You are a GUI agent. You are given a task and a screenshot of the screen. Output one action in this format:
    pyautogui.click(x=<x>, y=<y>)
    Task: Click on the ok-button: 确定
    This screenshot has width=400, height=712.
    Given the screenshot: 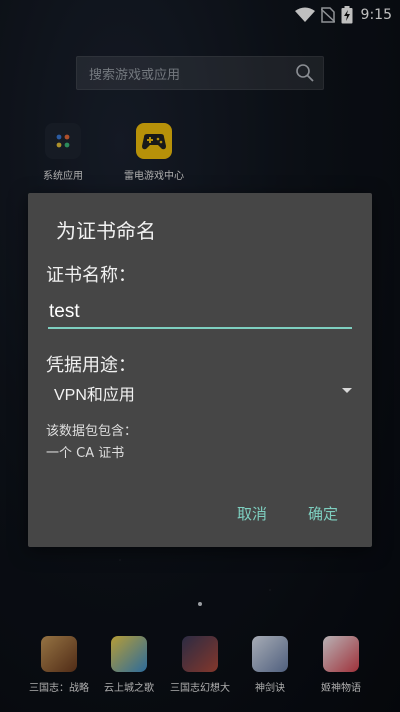 What is the action you would take?
    pyautogui.click(x=323, y=513)
    